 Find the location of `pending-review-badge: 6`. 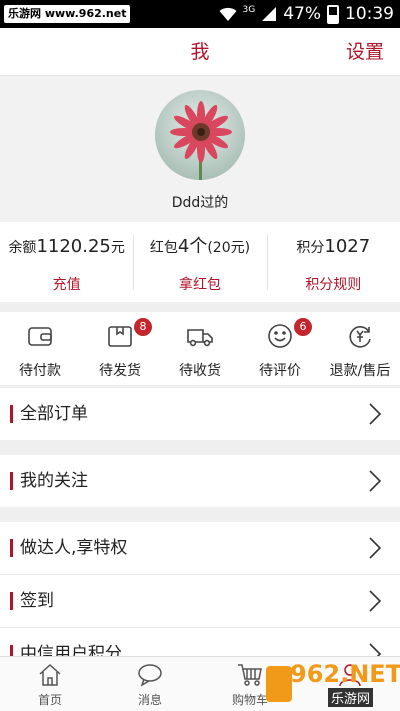

pending-review-badge: 6 is located at coordinates (303, 327).